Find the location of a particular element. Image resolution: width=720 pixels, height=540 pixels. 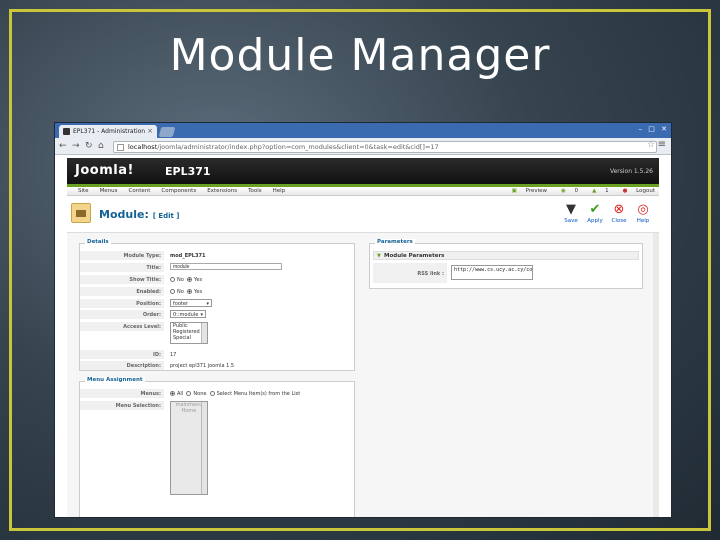

module-parameters-header: ▼ Module Parameters is located at coordinates (506, 255).